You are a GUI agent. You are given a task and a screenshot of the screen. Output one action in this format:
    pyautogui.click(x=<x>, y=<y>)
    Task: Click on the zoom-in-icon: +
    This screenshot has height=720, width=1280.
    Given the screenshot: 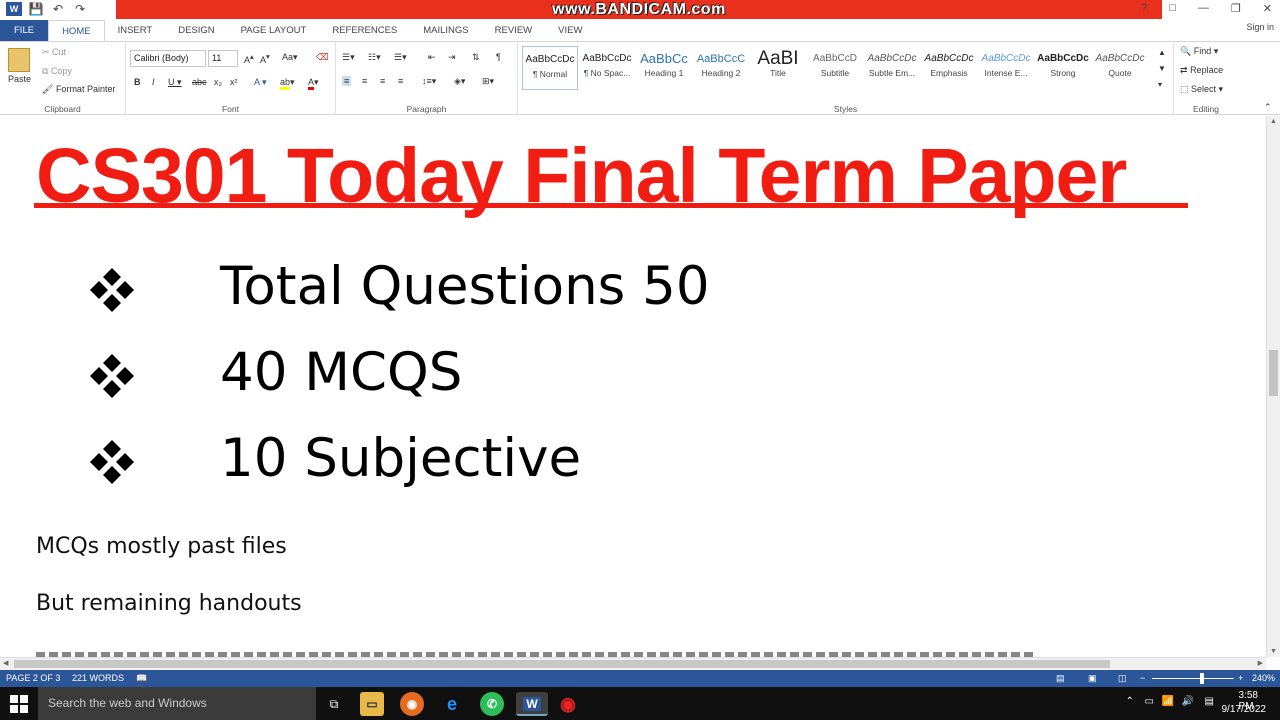 What is the action you would take?
    pyautogui.click(x=1240, y=678)
    